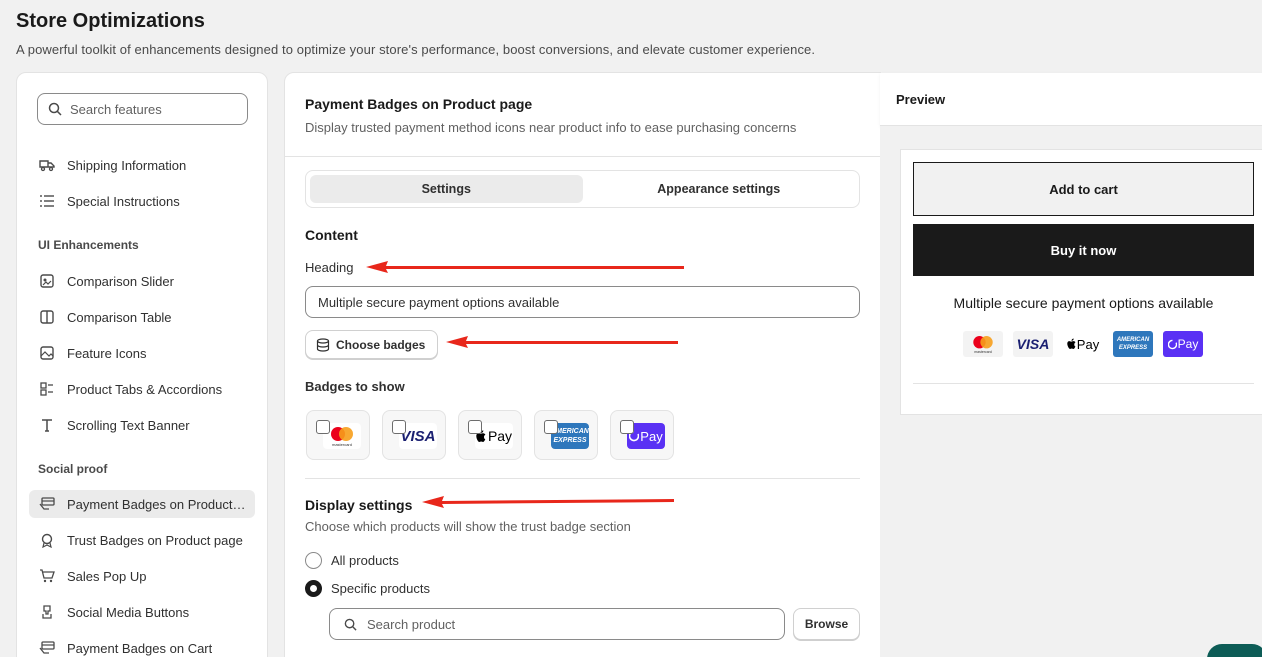 Image resolution: width=1262 pixels, height=657 pixels. I want to click on sidebar-item-label: Comparison Table, so click(119, 317).